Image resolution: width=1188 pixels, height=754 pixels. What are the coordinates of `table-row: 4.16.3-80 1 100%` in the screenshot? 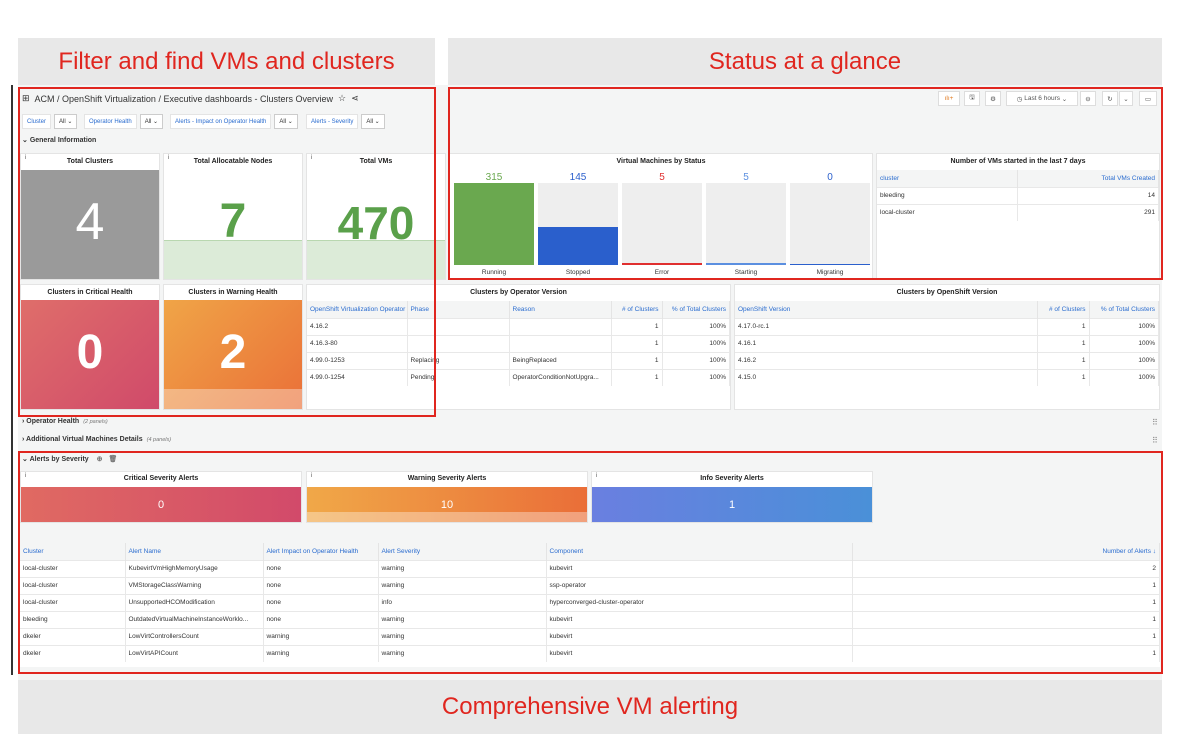 It's located at (518, 343).